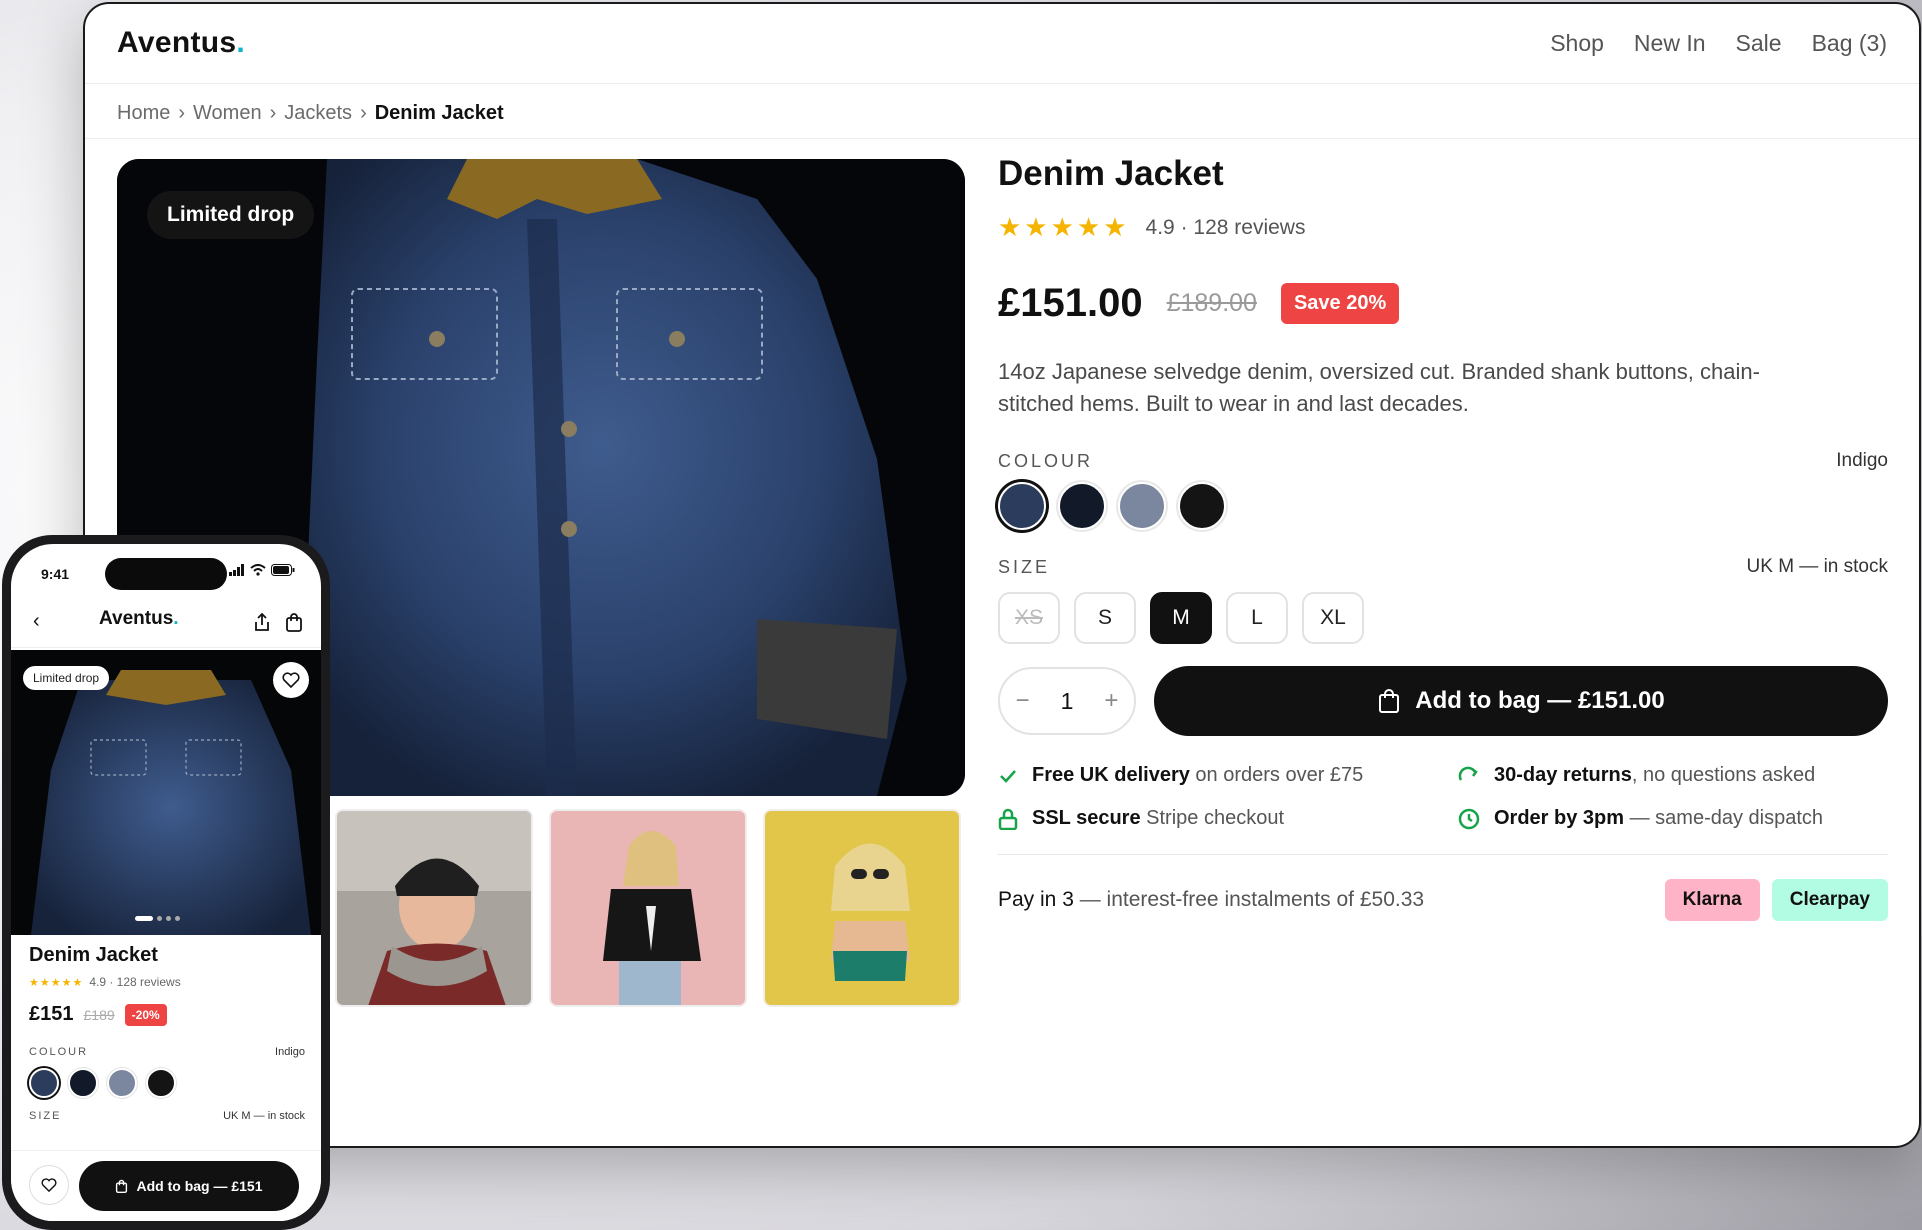 The height and width of the screenshot is (1230, 1922). I want to click on crumb-jackets: Jackets, so click(318, 113).